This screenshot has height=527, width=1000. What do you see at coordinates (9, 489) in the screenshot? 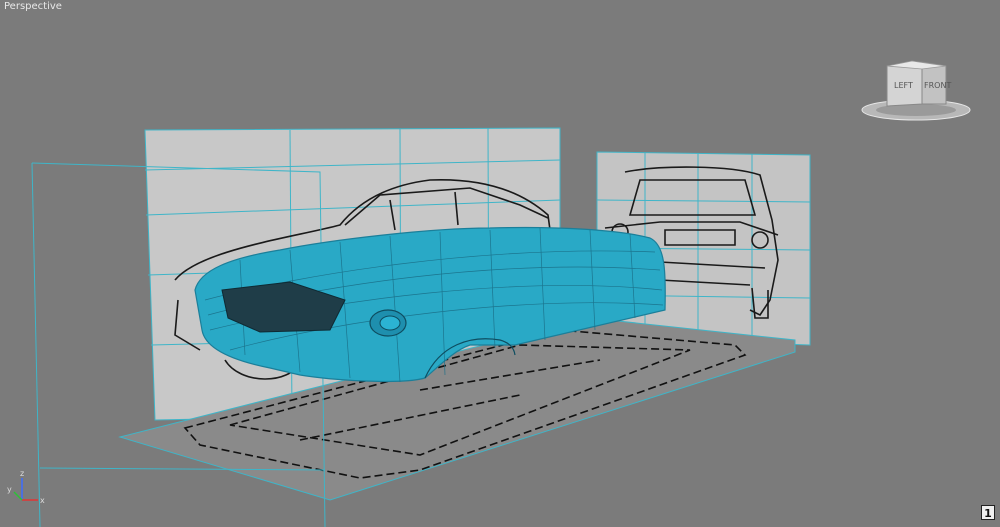
I see `y-axis-label: y` at bounding box center [9, 489].